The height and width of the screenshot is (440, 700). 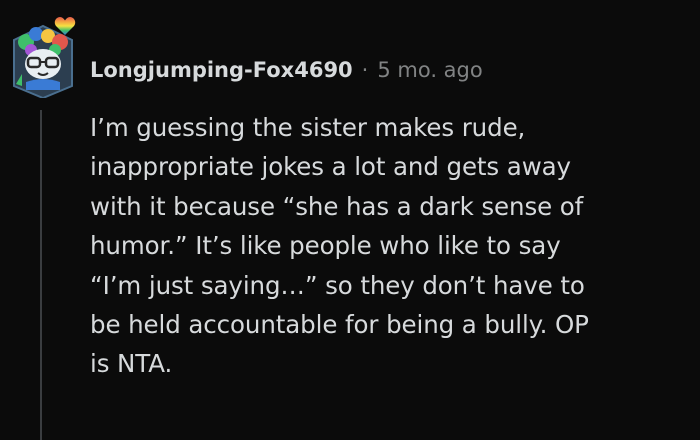 I want to click on comment-header: Longjumping-Fox4690 · 5 mo. ago, so click(x=286, y=70).